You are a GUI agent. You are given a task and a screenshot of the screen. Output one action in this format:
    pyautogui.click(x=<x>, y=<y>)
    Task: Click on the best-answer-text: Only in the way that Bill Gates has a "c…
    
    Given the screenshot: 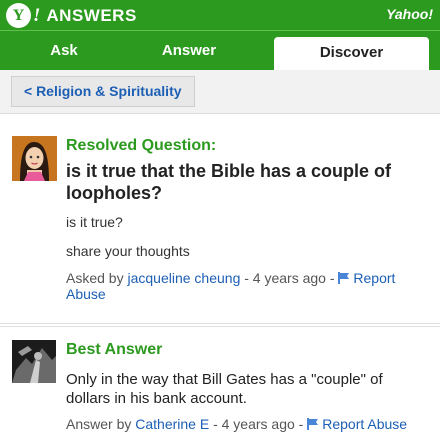 What is the action you would take?
    pyautogui.click(x=224, y=389)
    